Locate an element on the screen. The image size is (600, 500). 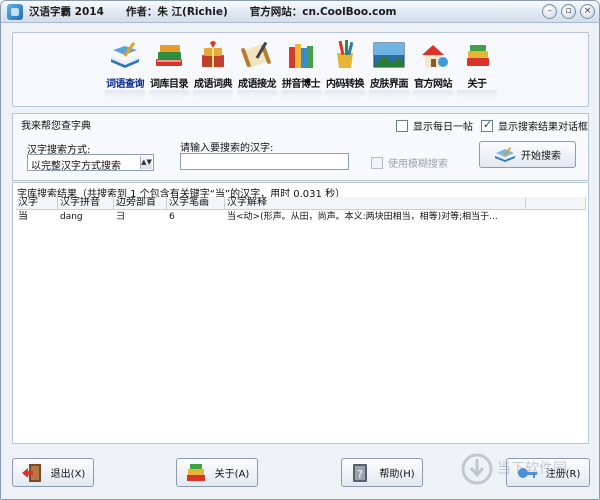
show-dialog-label: 显示搜索结果对话框 is located at coordinates (543, 127).